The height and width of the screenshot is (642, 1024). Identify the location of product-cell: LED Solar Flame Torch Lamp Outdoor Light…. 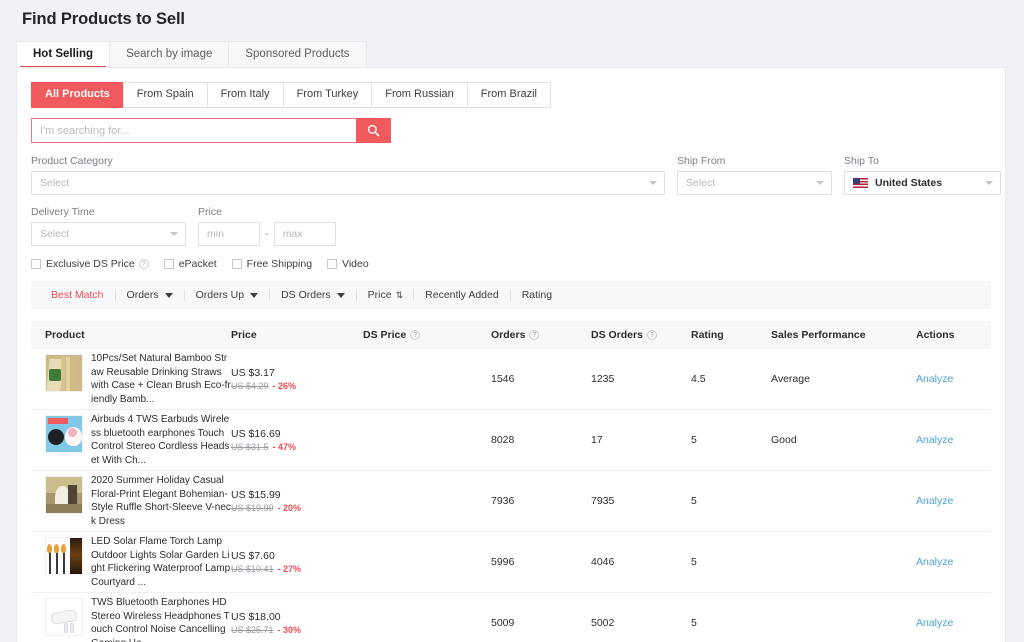
(131, 562).